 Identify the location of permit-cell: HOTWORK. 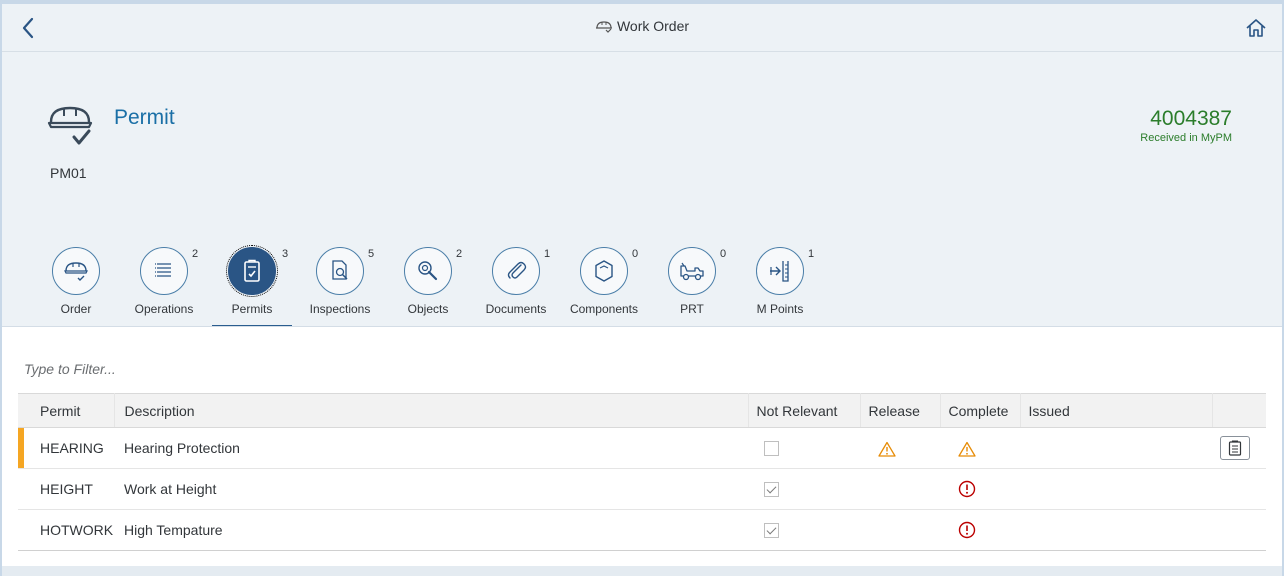
(66, 530).